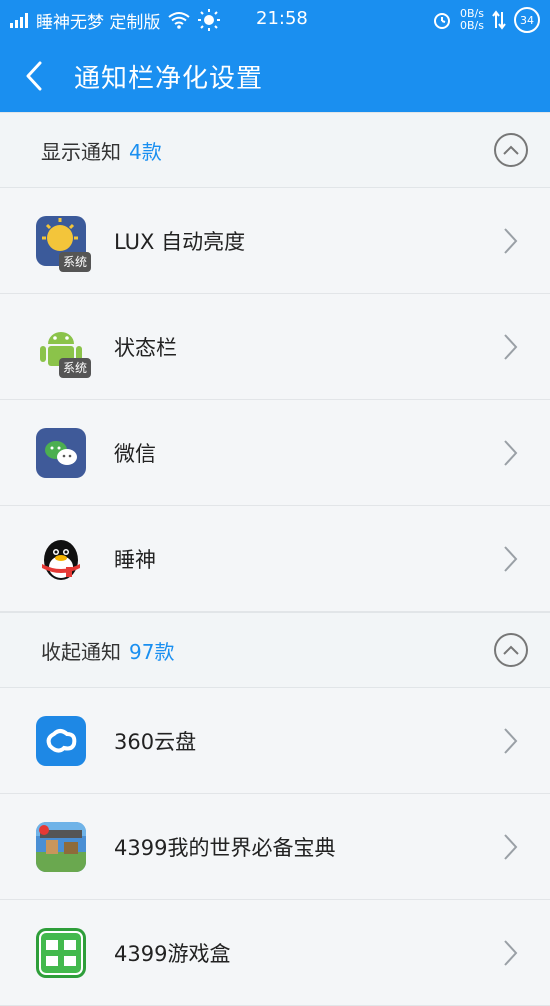  I want to click on collapse-toggle-collapsed, so click(511, 650).